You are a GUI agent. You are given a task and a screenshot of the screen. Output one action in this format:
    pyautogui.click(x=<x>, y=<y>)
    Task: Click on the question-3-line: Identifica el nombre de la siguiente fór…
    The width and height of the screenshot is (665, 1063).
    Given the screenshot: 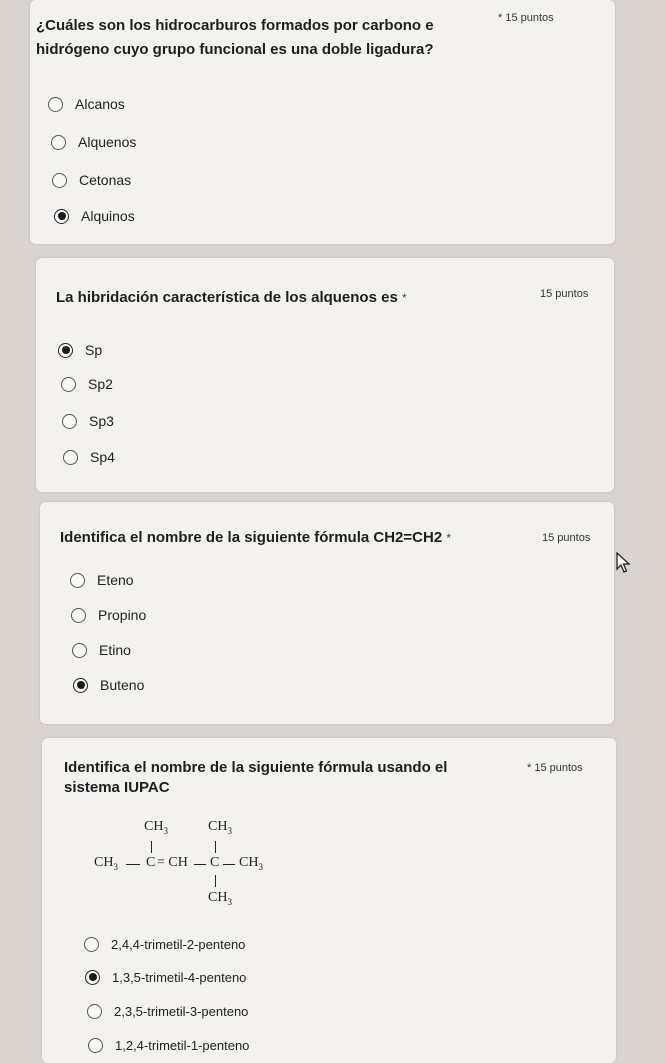 What is the action you would take?
    pyautogui.click(x=251, y=537)
    